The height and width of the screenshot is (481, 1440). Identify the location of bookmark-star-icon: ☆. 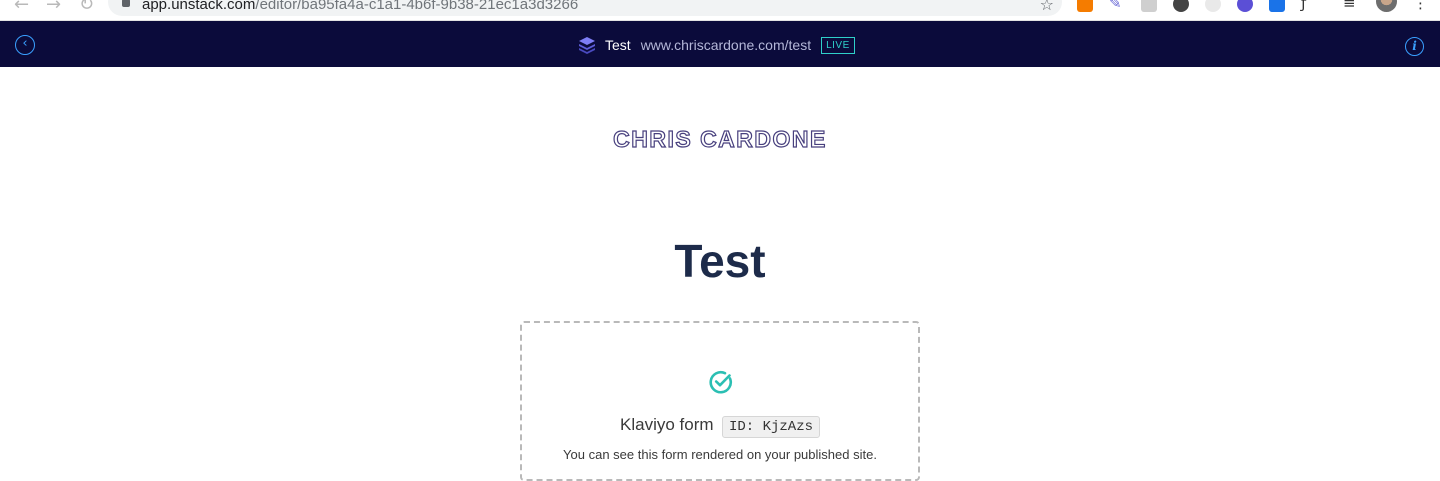
(1047, 7).